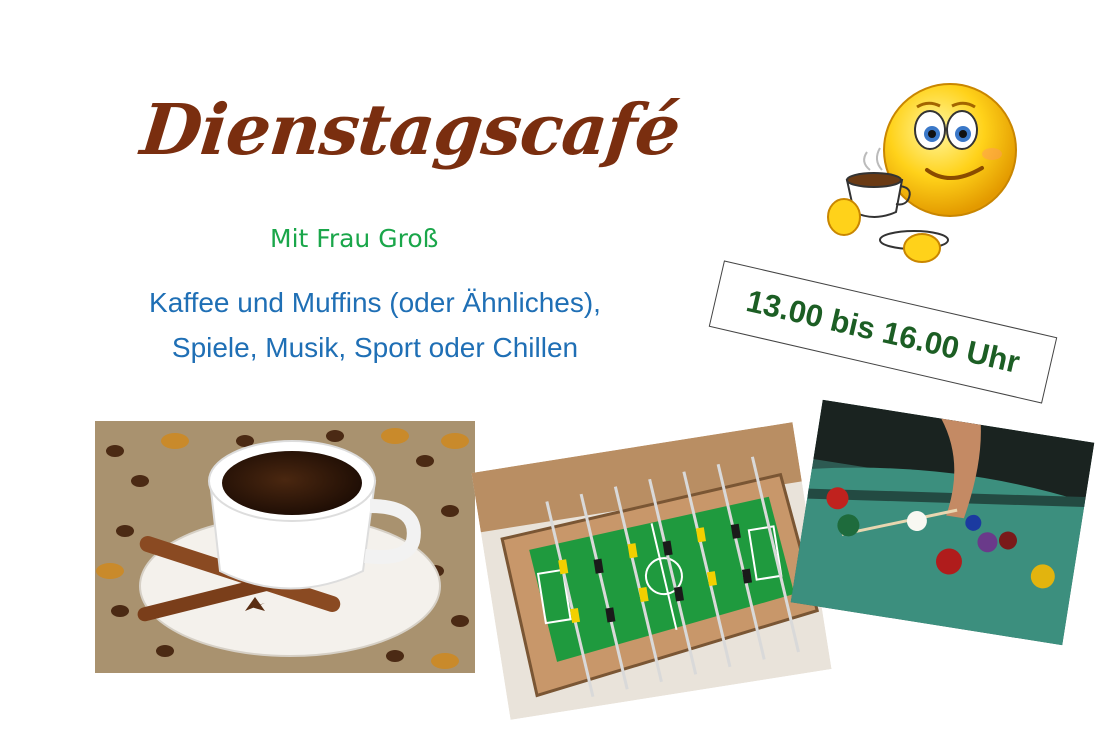  Describe the element at coordinates (285, 547) in the screenshot. I see `coffee-photo` at that location.